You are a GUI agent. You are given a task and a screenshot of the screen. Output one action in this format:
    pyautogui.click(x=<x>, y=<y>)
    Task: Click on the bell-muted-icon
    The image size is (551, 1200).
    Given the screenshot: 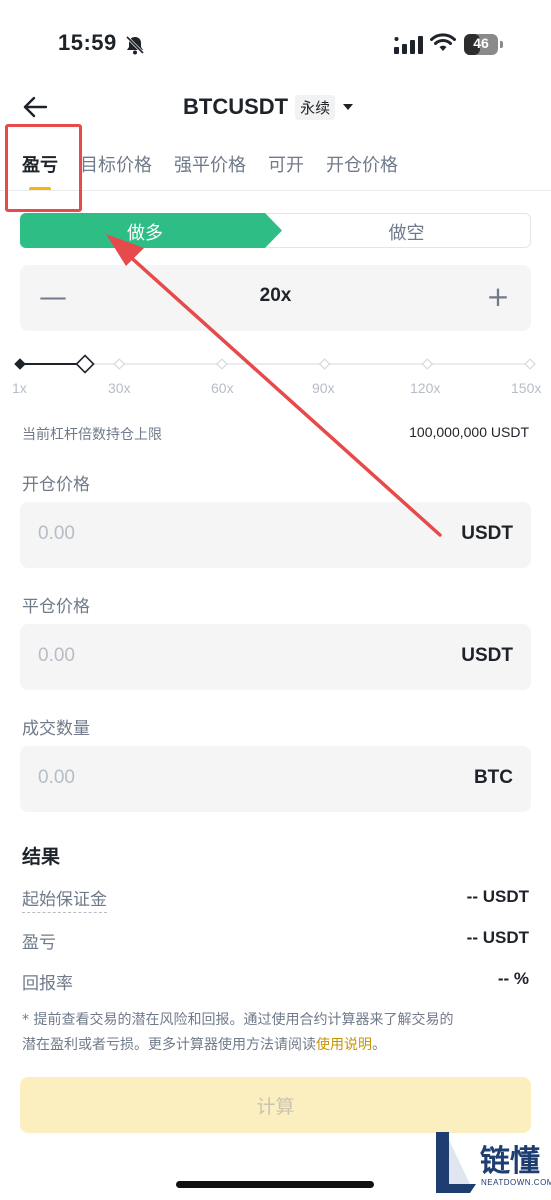 What is the action you would take?
    pyautogui.click(x=135, y=45)
    